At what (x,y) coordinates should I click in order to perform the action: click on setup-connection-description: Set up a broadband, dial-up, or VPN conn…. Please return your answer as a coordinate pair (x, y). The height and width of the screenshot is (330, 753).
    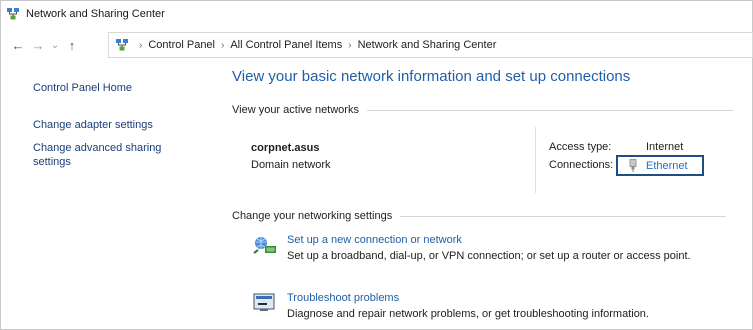
    Looking at the image, I should click on (489, 256).